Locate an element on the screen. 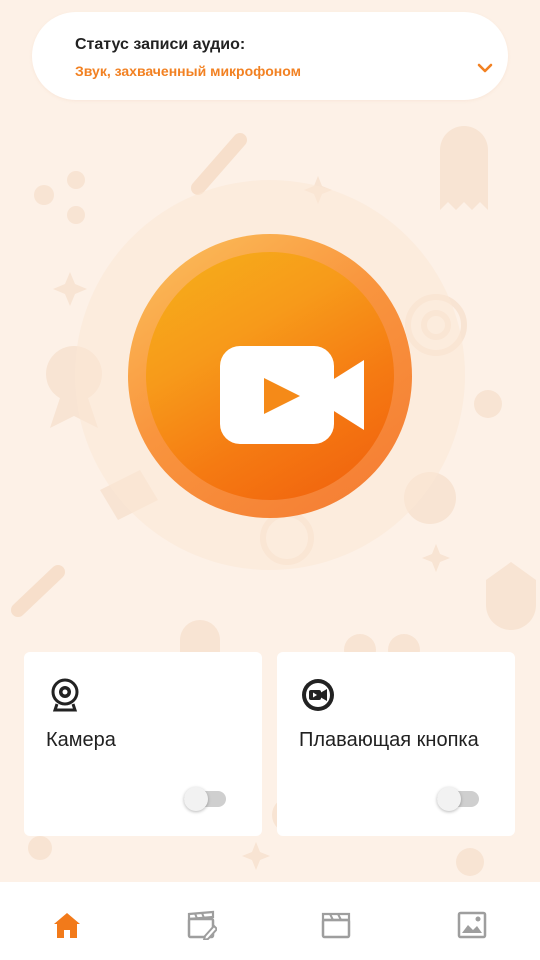 The width and height of the screenshot is (540, 960). floating-button-toggle-thumb is located at coordinates (449, 799).